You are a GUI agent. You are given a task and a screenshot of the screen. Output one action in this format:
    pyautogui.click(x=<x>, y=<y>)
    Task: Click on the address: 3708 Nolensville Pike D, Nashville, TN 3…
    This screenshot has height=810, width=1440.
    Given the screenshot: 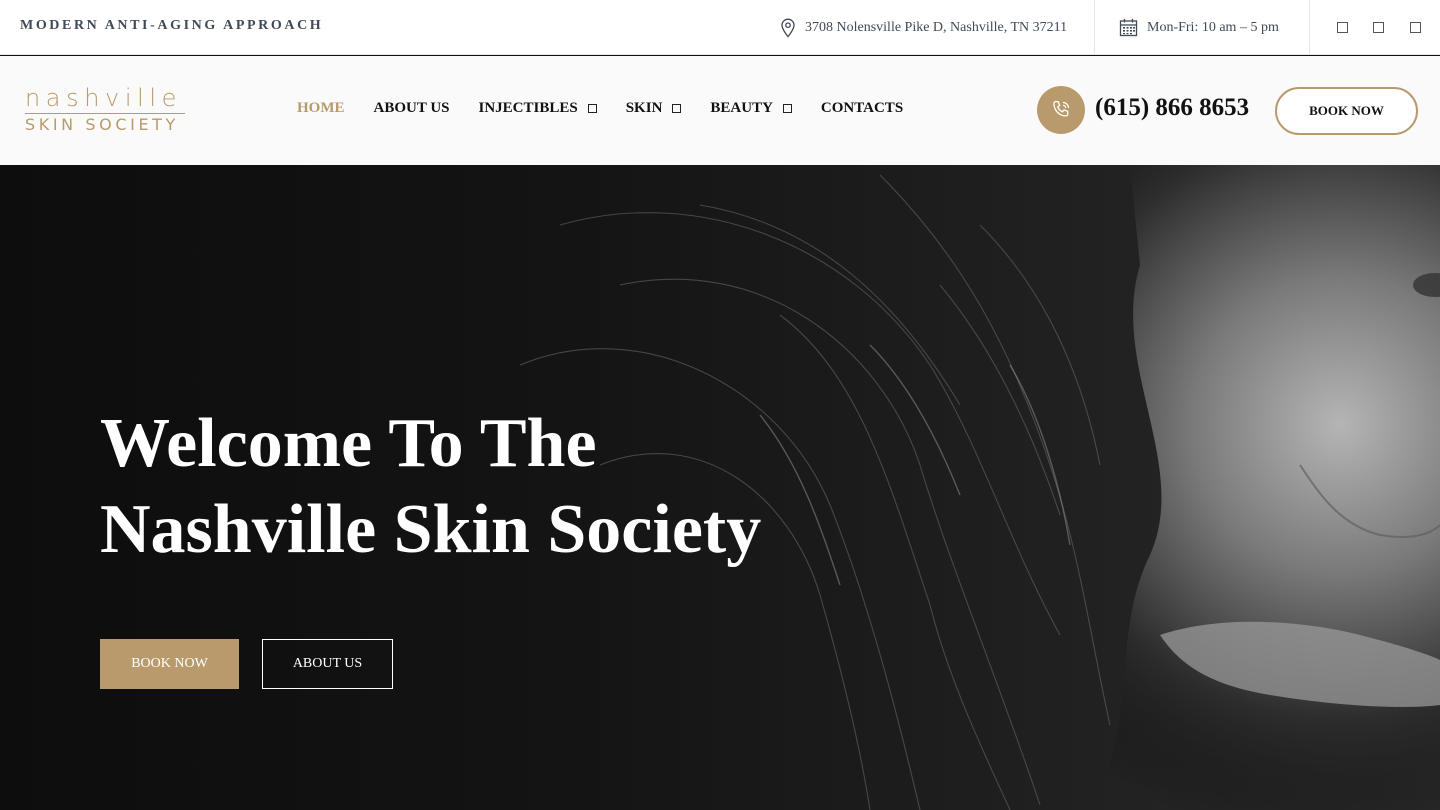 What is the action you would take?
    pyautogui.click(x=923, y=27)
    